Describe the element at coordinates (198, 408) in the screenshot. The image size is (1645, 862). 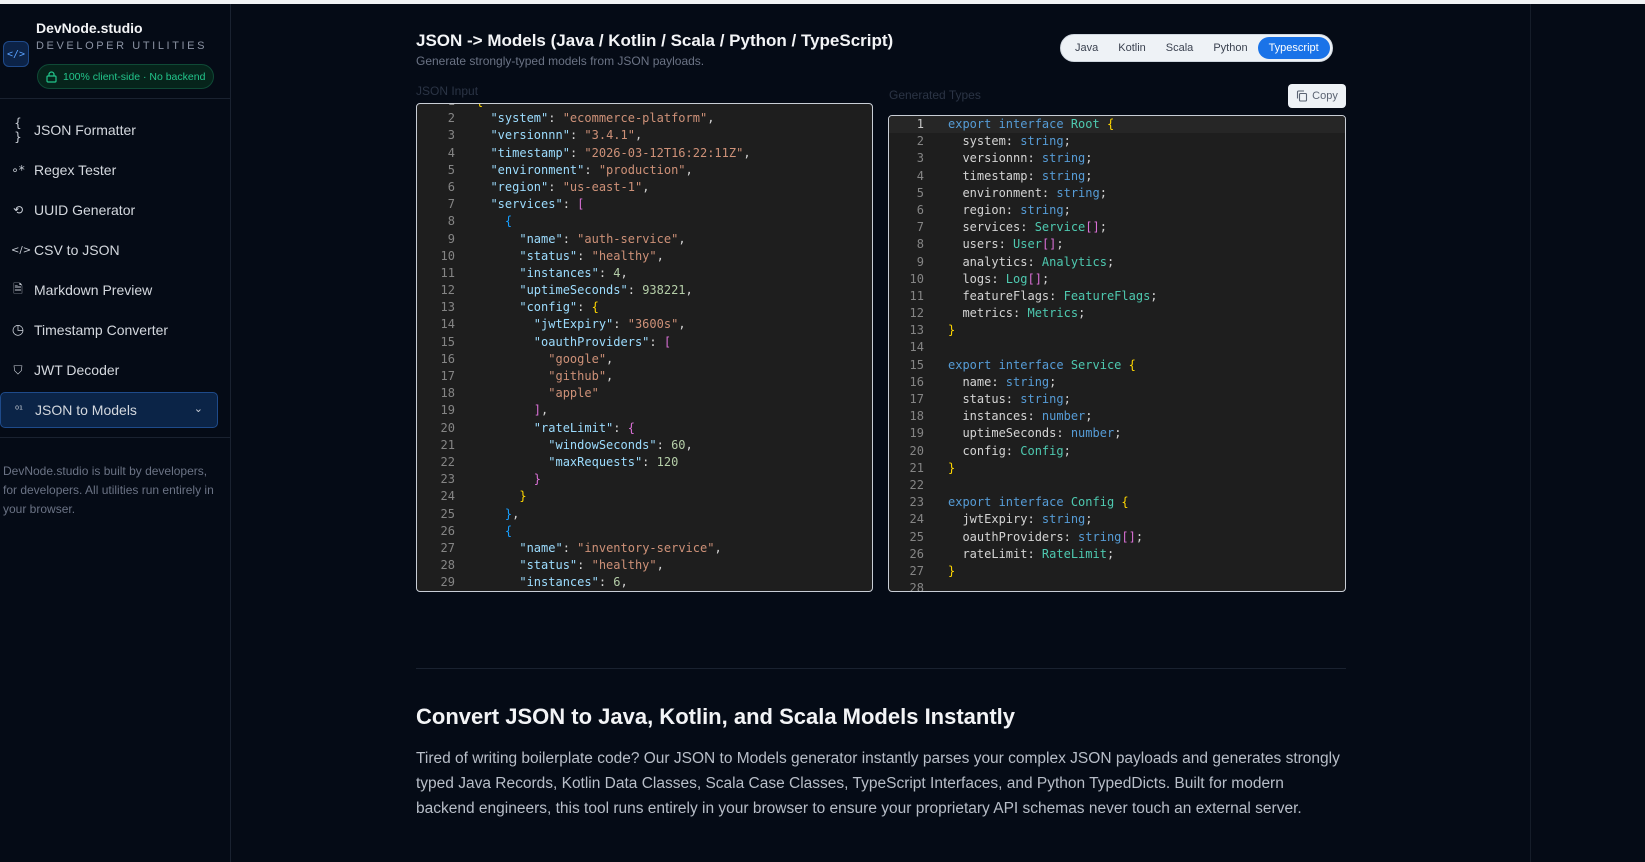
I see `chevron-down-icon: ⌄` at that location.